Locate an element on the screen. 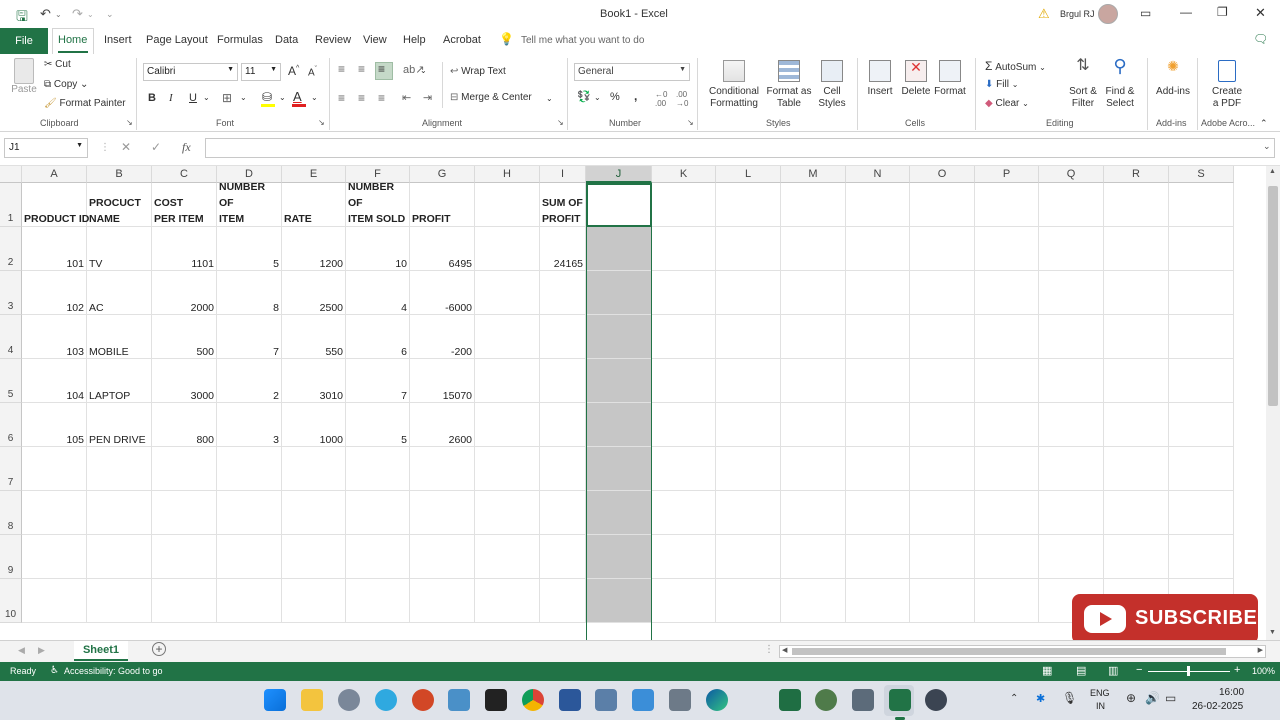 This screenshot has height=720, width=1280. cancel-entry-icon: ✕ is located at coordinates (126, 147).